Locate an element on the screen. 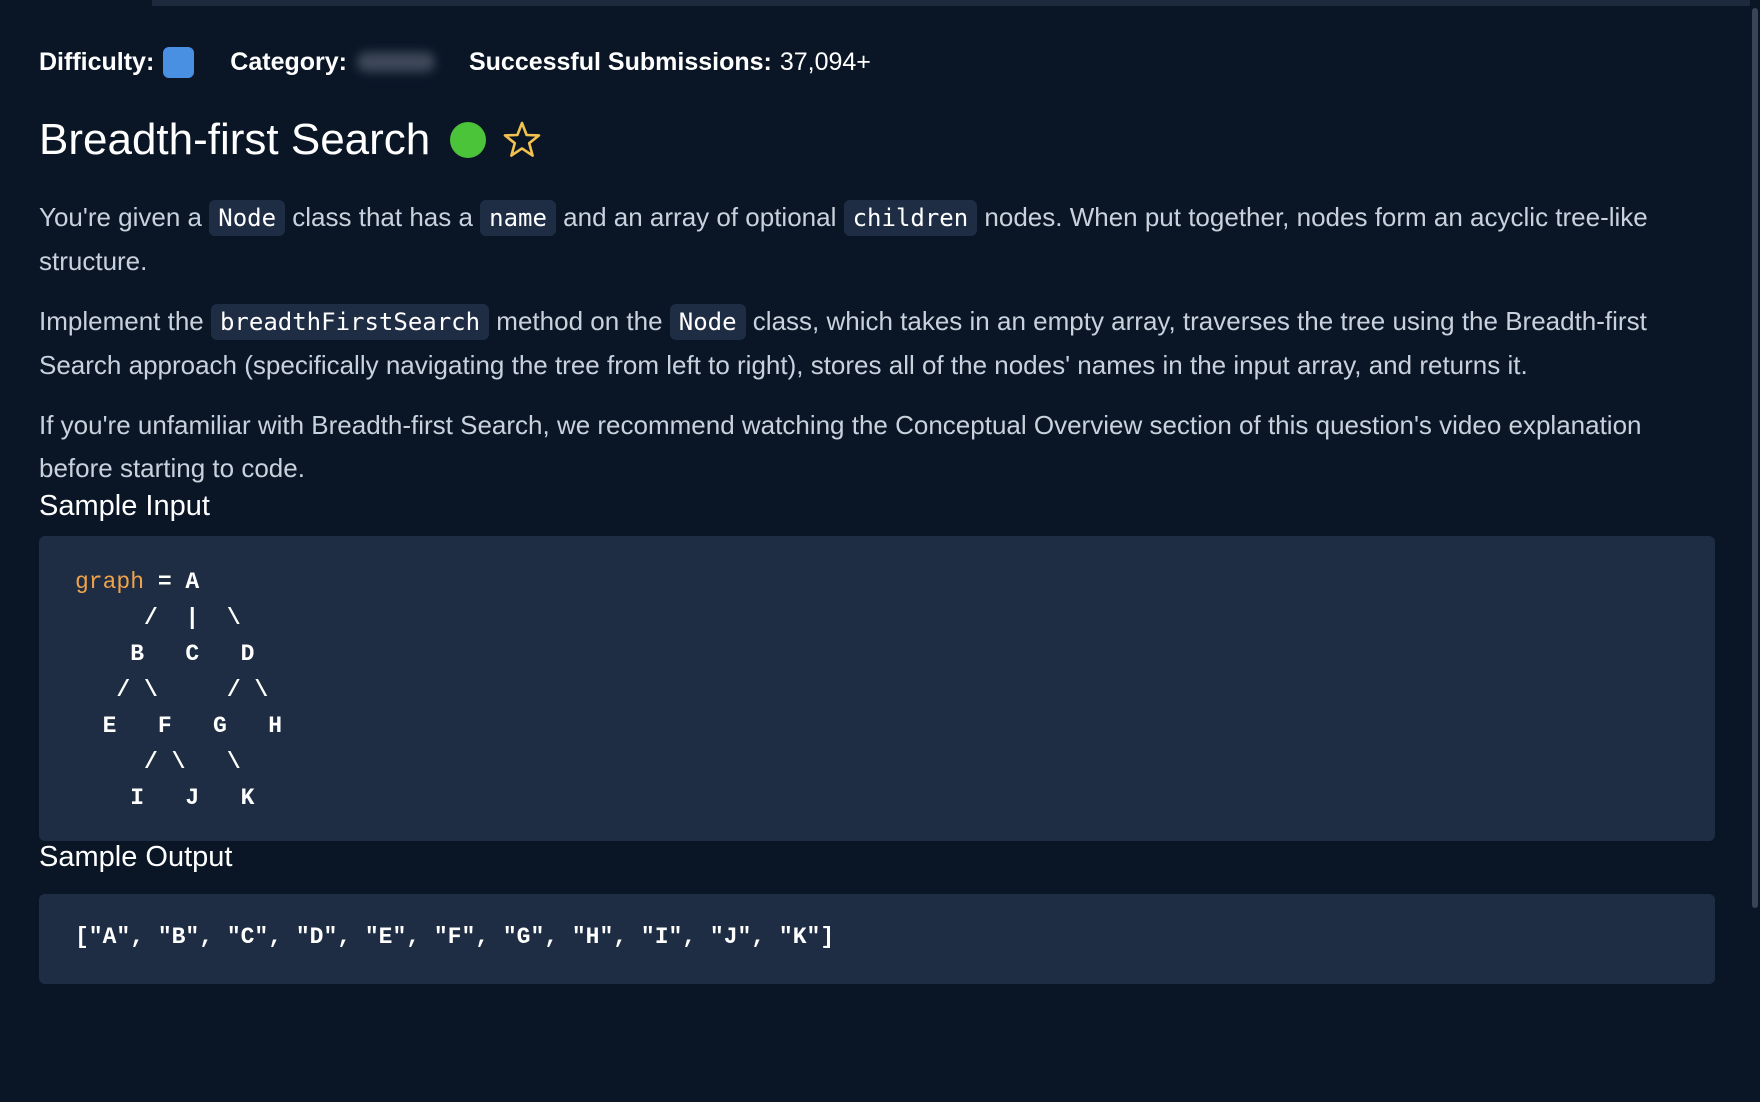  inline-code-children: children is located at coordinates (910, 218).